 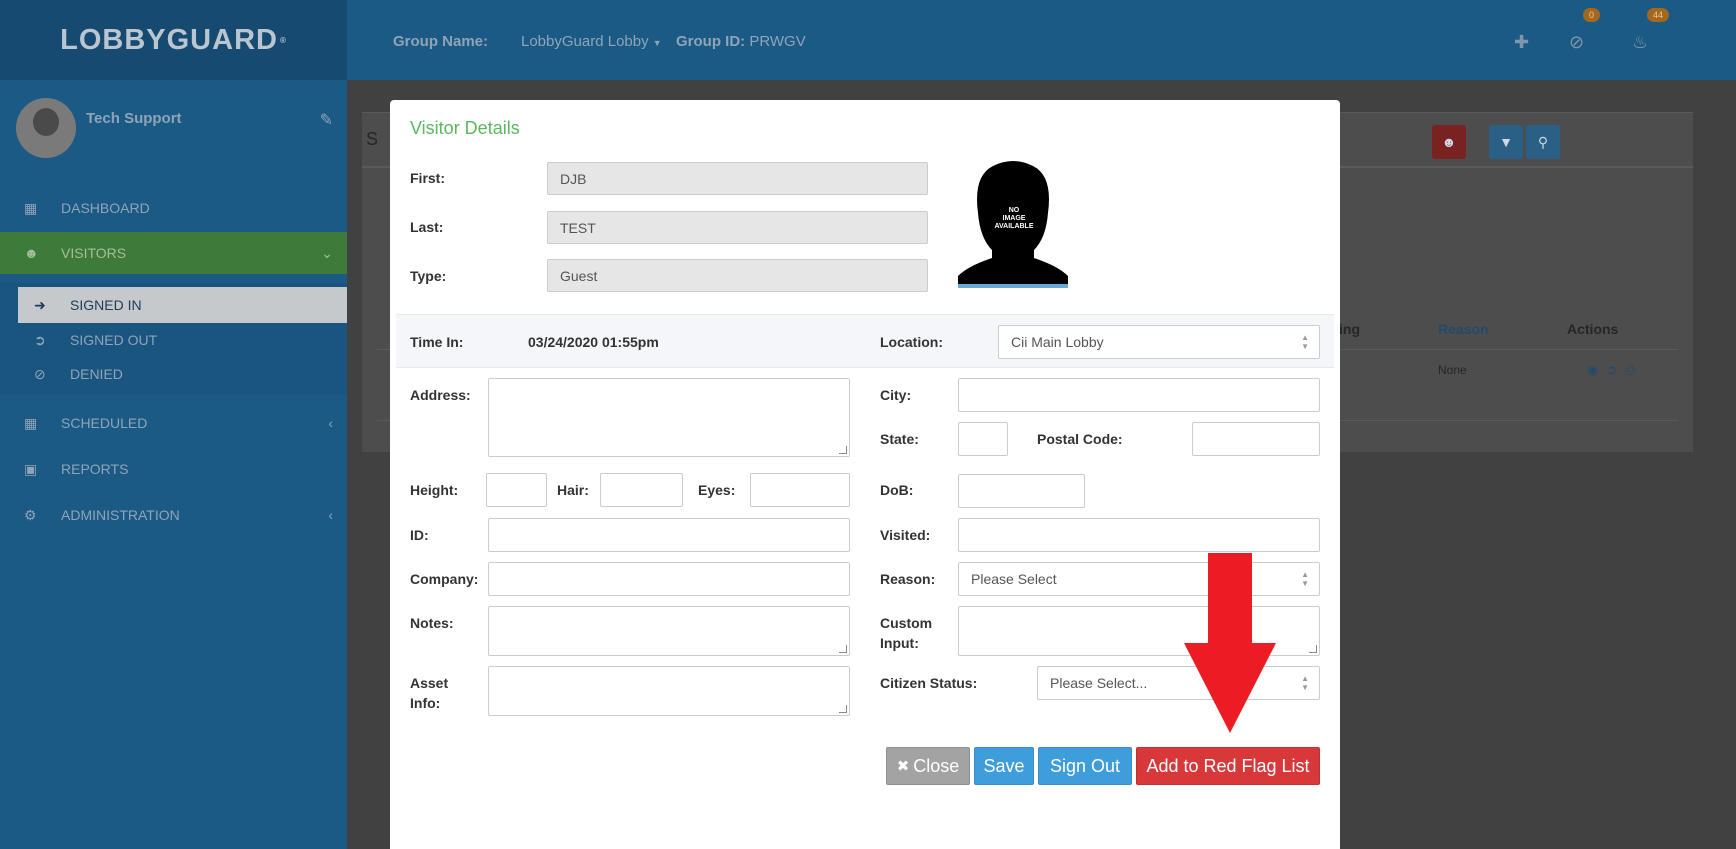 I want to click on location-select: Cii Main Lobby ▲ ▼, so click(x=1159, y=342).